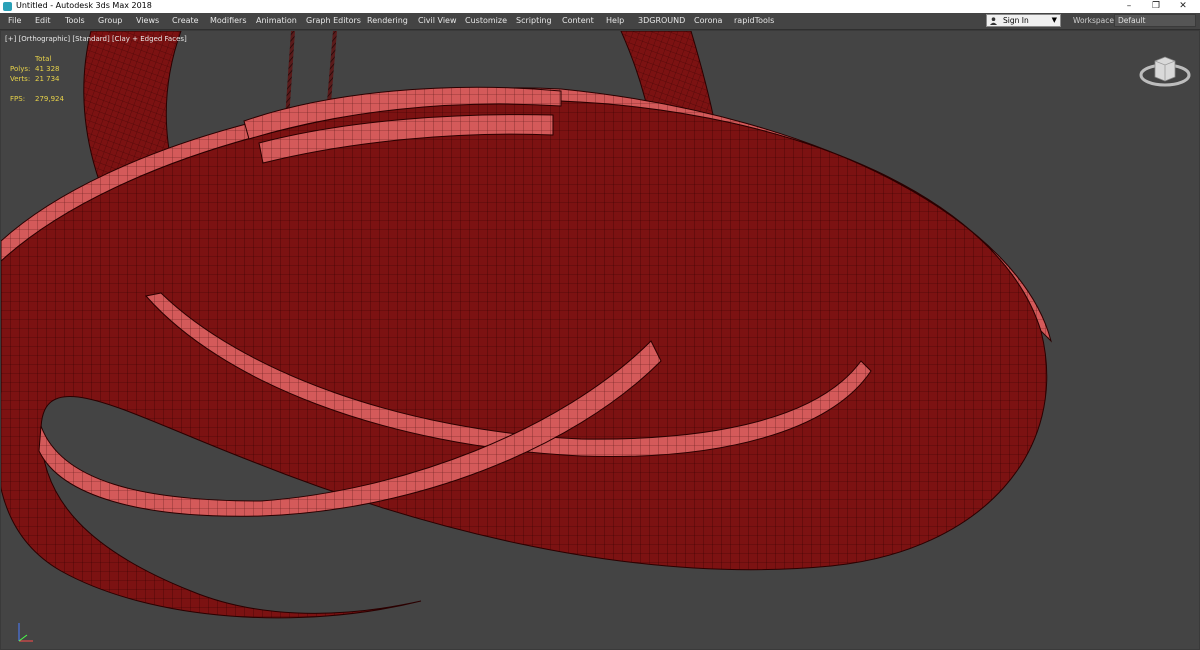  What do you see at coordinates (1165, 71) in the screenshot?
I see `viewcube-icon` at bounding box center [1165, 71].